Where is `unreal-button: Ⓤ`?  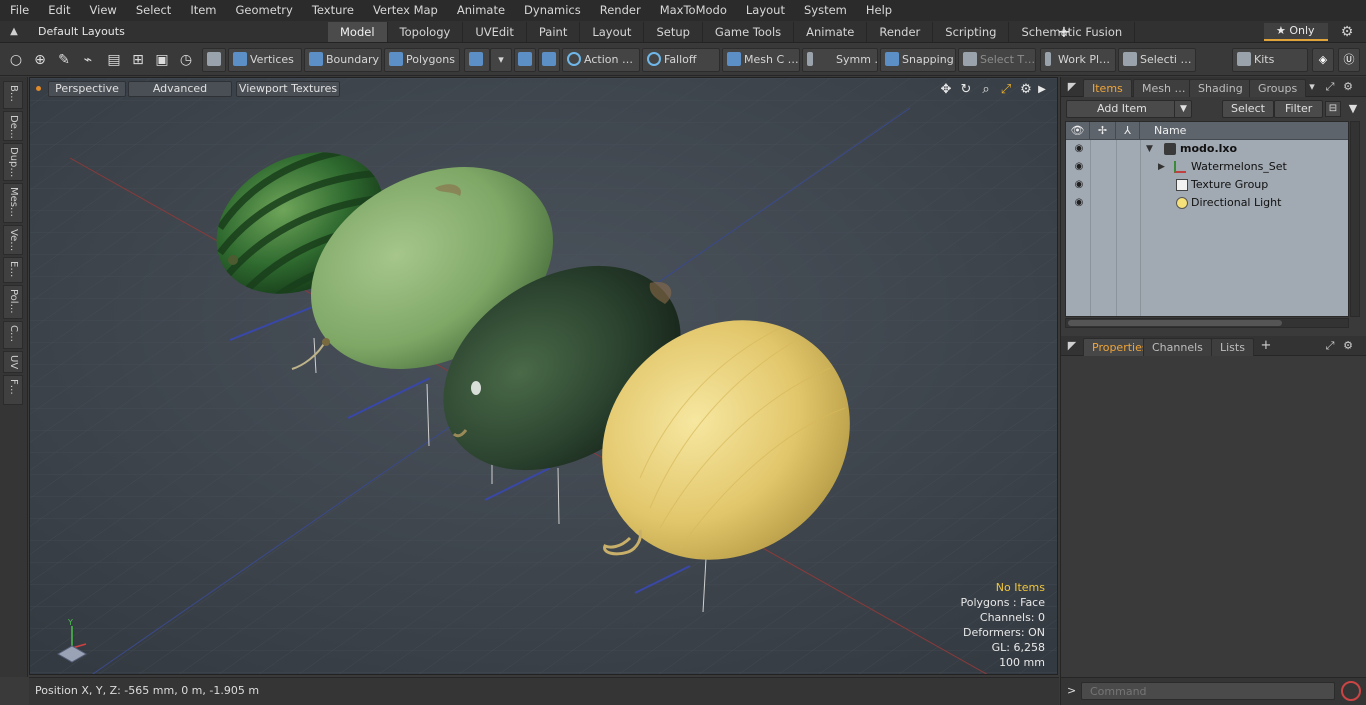
unreal-button: Ⓤ is located at coordinates (1349, 60).